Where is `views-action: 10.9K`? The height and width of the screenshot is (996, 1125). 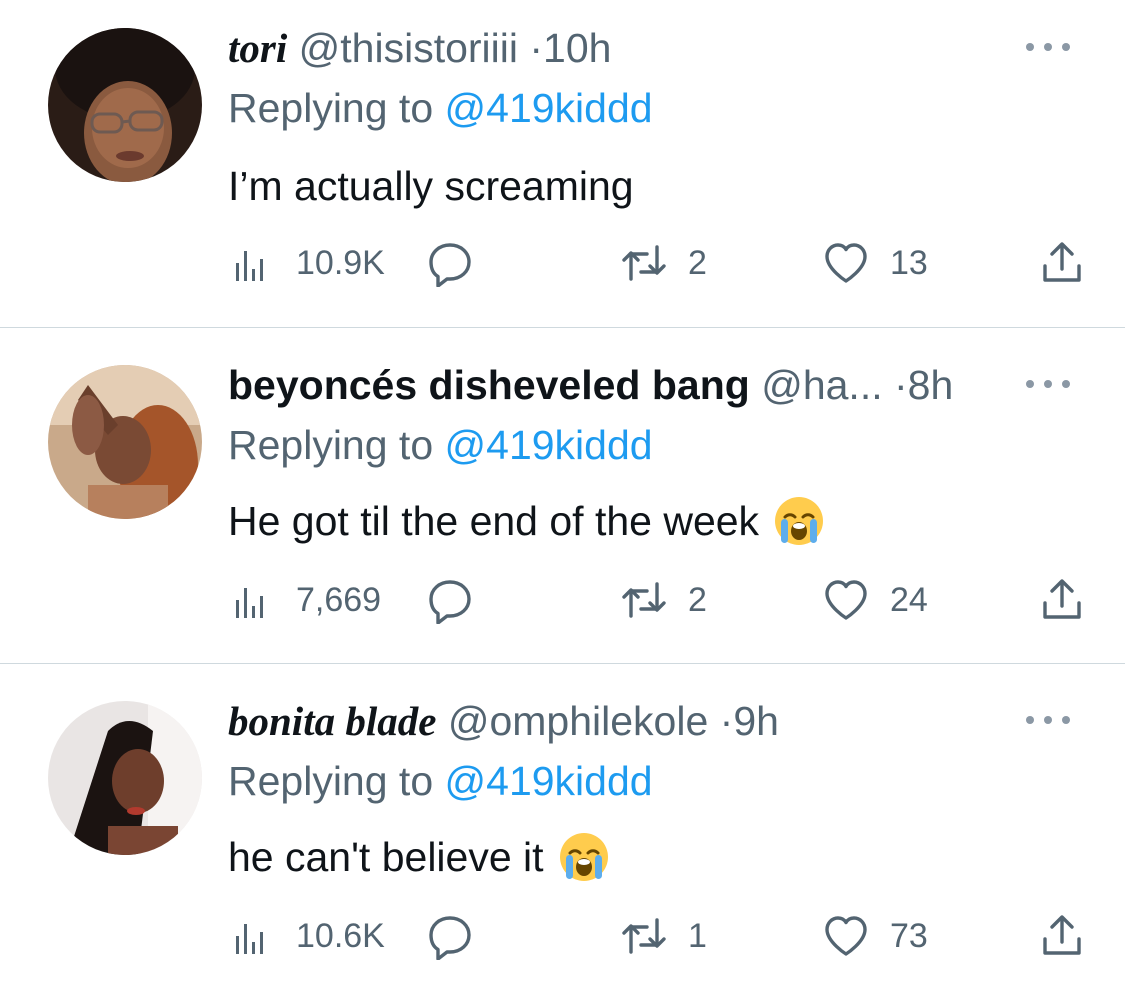
views-action: 10.9K is located at coordinates (306, 263).